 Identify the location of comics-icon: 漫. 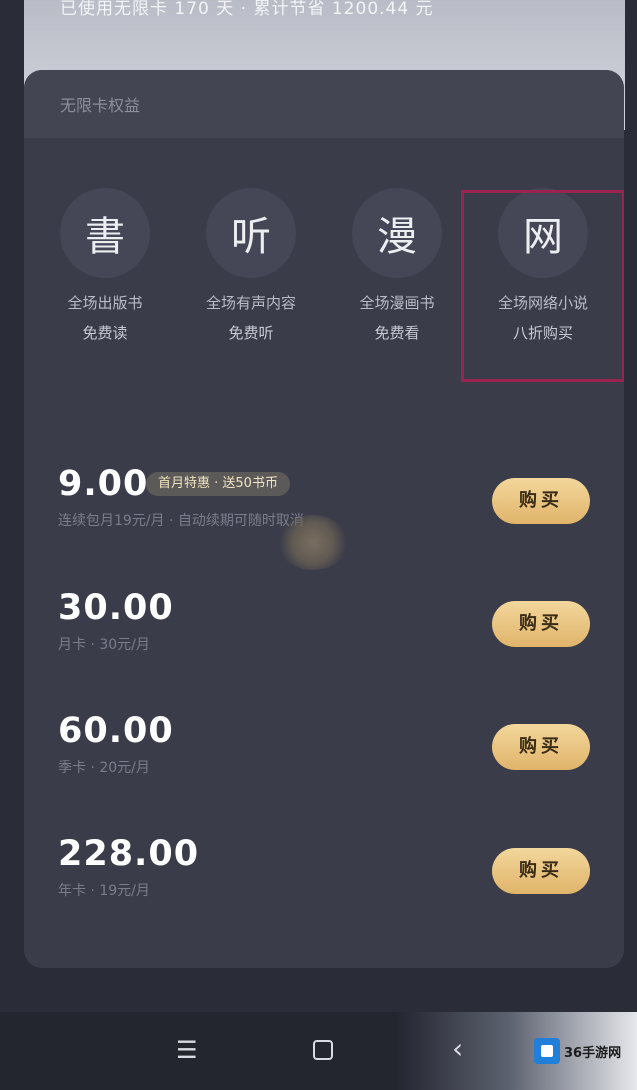
(397, 233).